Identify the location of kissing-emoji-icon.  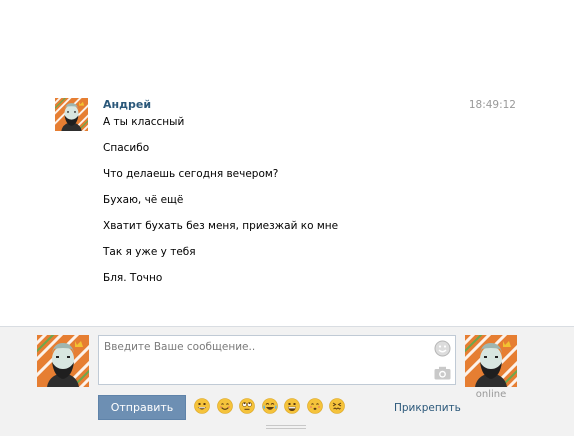
(314, 406).